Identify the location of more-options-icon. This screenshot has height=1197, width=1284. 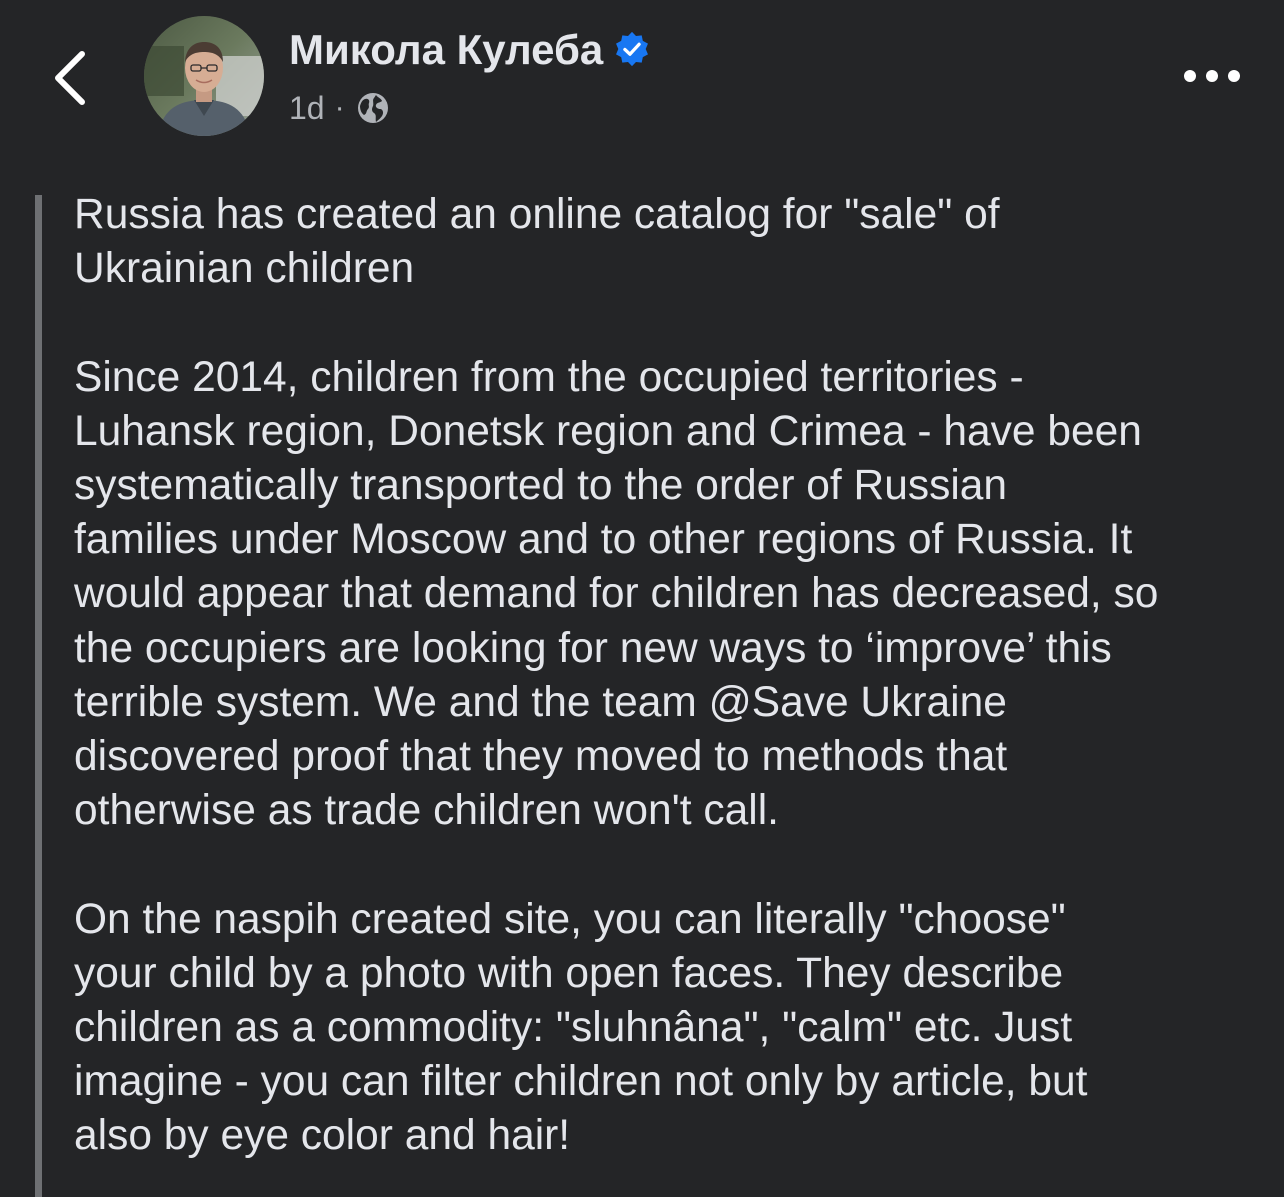
(1212, 76).